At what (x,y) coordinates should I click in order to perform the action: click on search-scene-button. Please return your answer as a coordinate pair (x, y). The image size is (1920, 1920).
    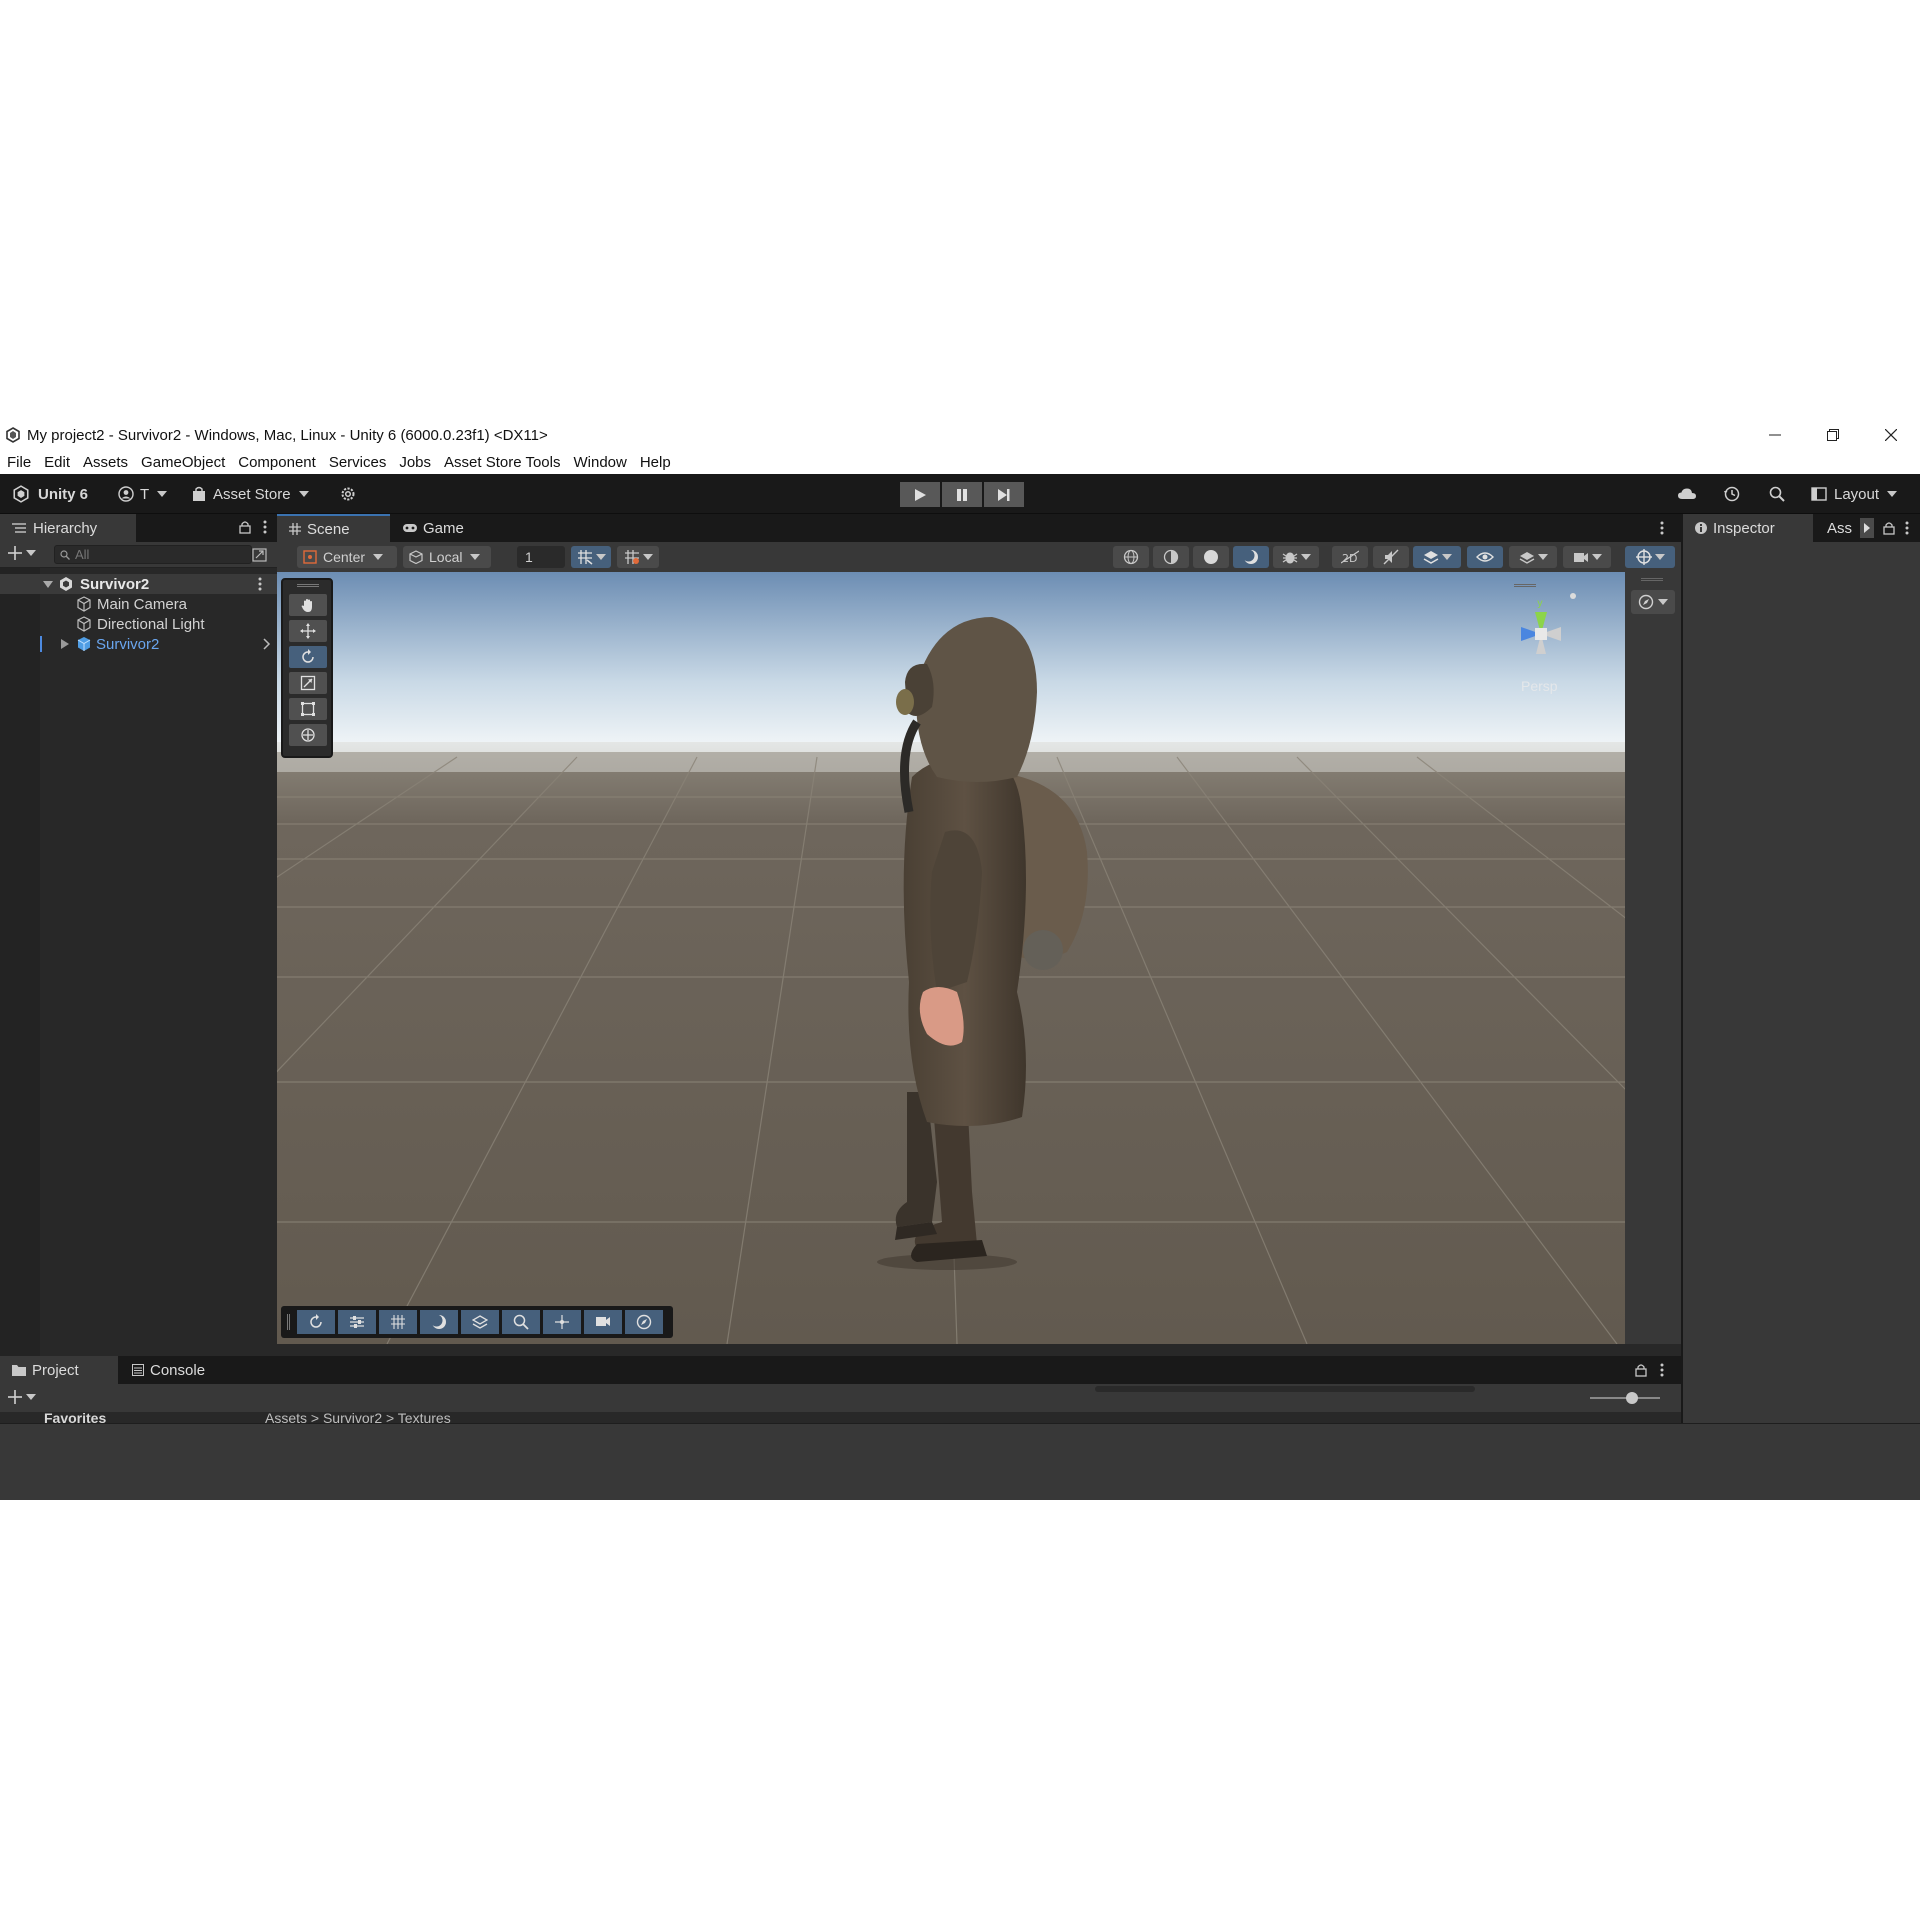
    Looking at the image, I should click on (521, 1322).